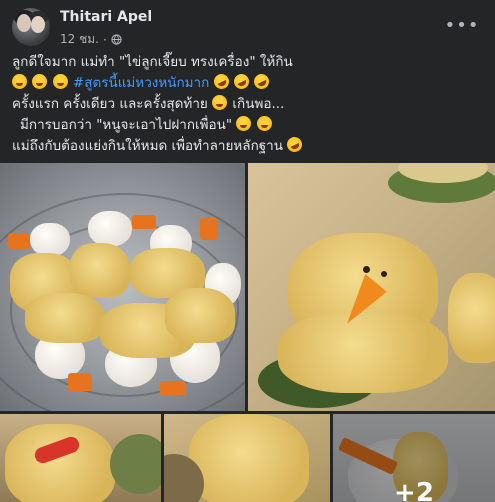 Image resolution: width=495 pixels, height=502 pixels. I want to click on post-line-2: #สูตรนี้แม่หวงหนักมาก, so click(247, 82).